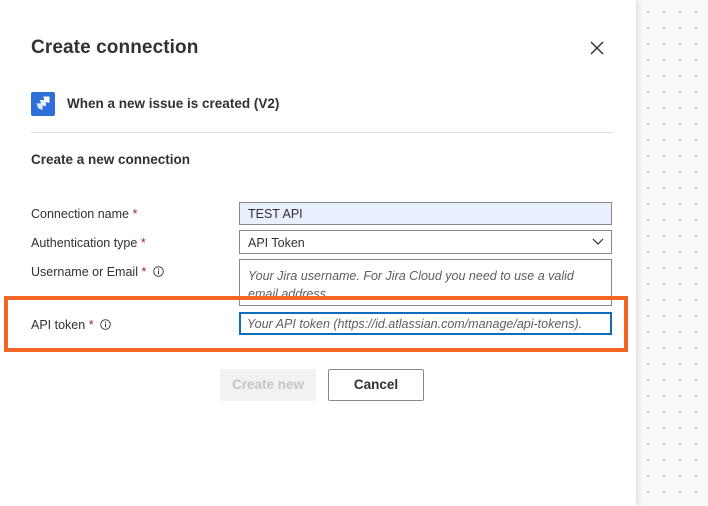  What do you see at coordinates (111, 159) in the screenshot?
I see `section-title: Create a new connection` at bounding box center [111, 159].